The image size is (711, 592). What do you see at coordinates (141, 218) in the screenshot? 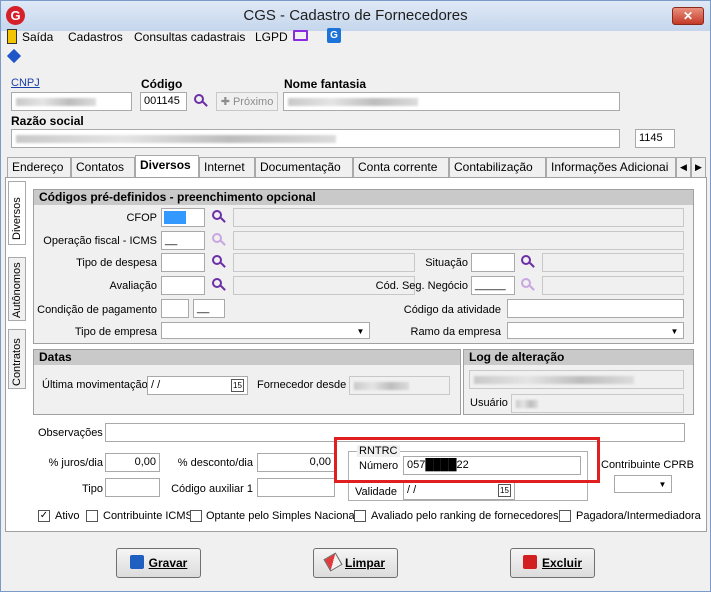
I see `cfop-label: CFOP` at bounding box center [141, 218].